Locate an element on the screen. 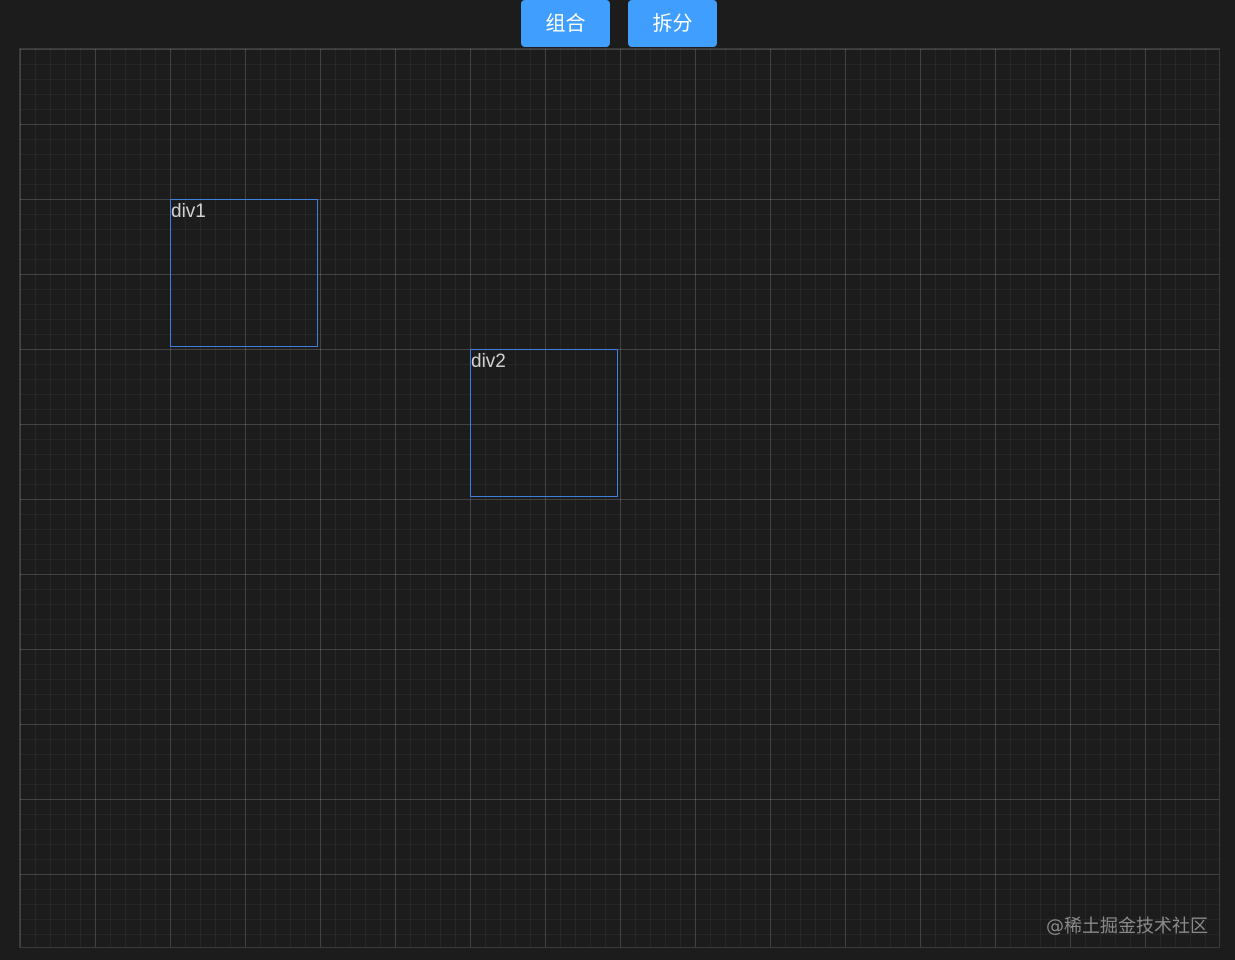 The width and height of the screenshot is (1235, 960). element-label: div2 is located at coordinates (488, 361).